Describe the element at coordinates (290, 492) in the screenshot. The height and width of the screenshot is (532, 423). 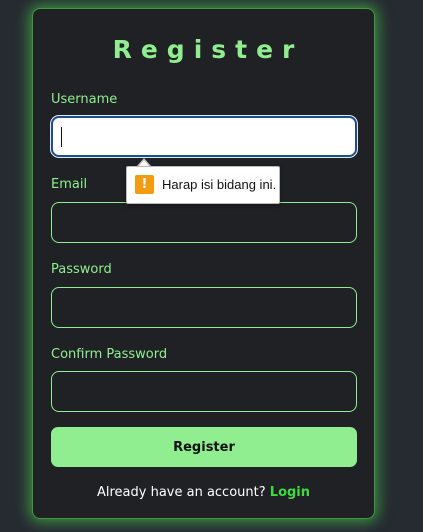
I see `login-link: Login` at that location.